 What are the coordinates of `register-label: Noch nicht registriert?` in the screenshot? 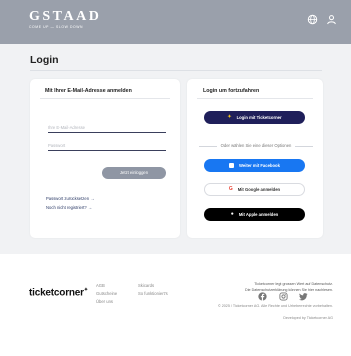 It's located at (66, 207).